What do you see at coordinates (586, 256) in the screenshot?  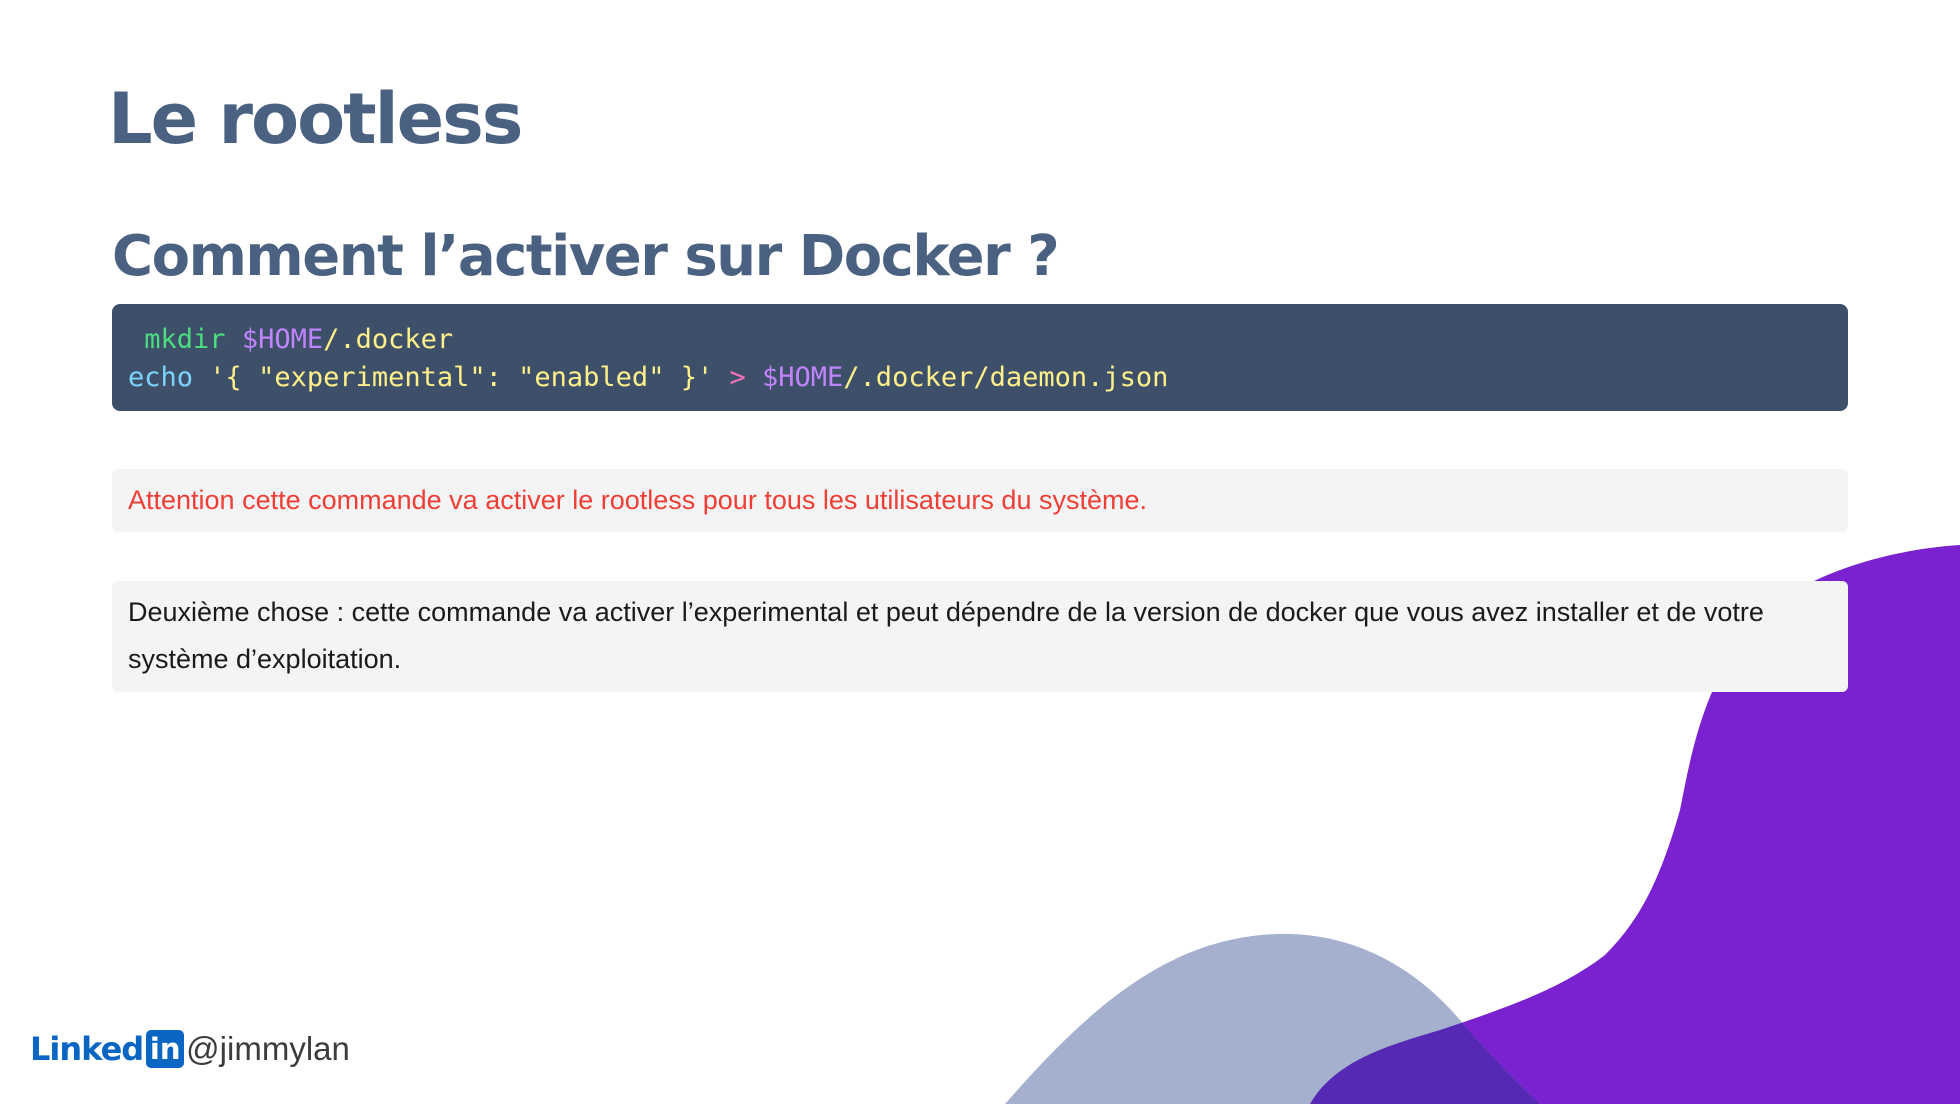 I see `section-title: Comment l’activer sur Docker ?` at bounding box center [586, 256].